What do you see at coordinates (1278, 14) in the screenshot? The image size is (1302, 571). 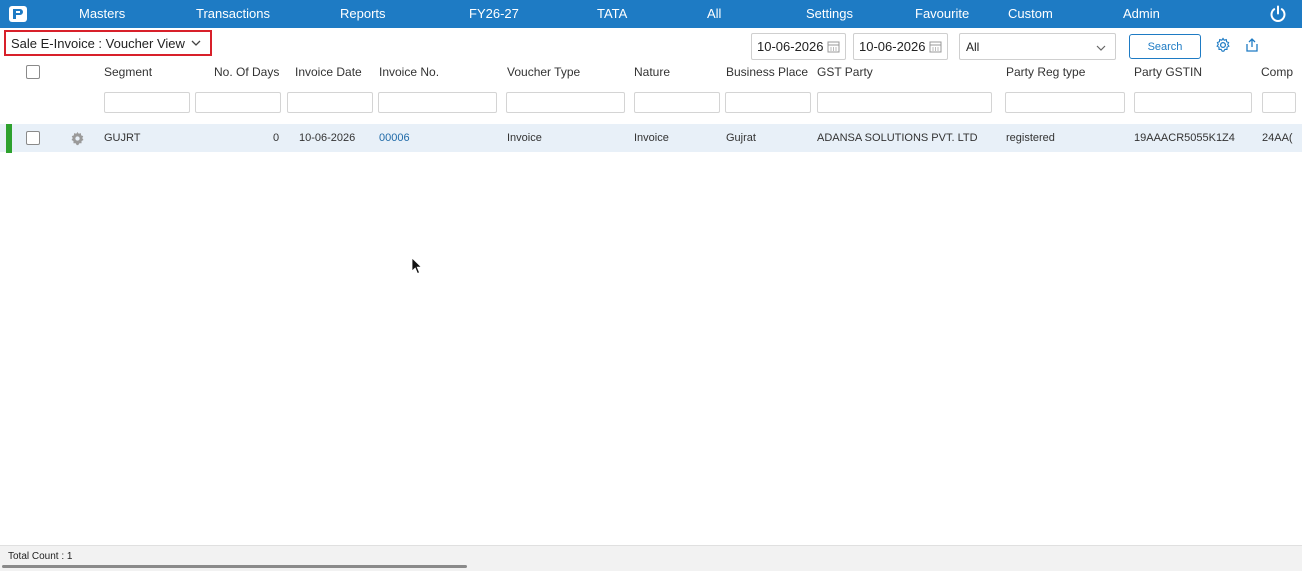 I see `power-icon` at bounding box center [1278, 14].